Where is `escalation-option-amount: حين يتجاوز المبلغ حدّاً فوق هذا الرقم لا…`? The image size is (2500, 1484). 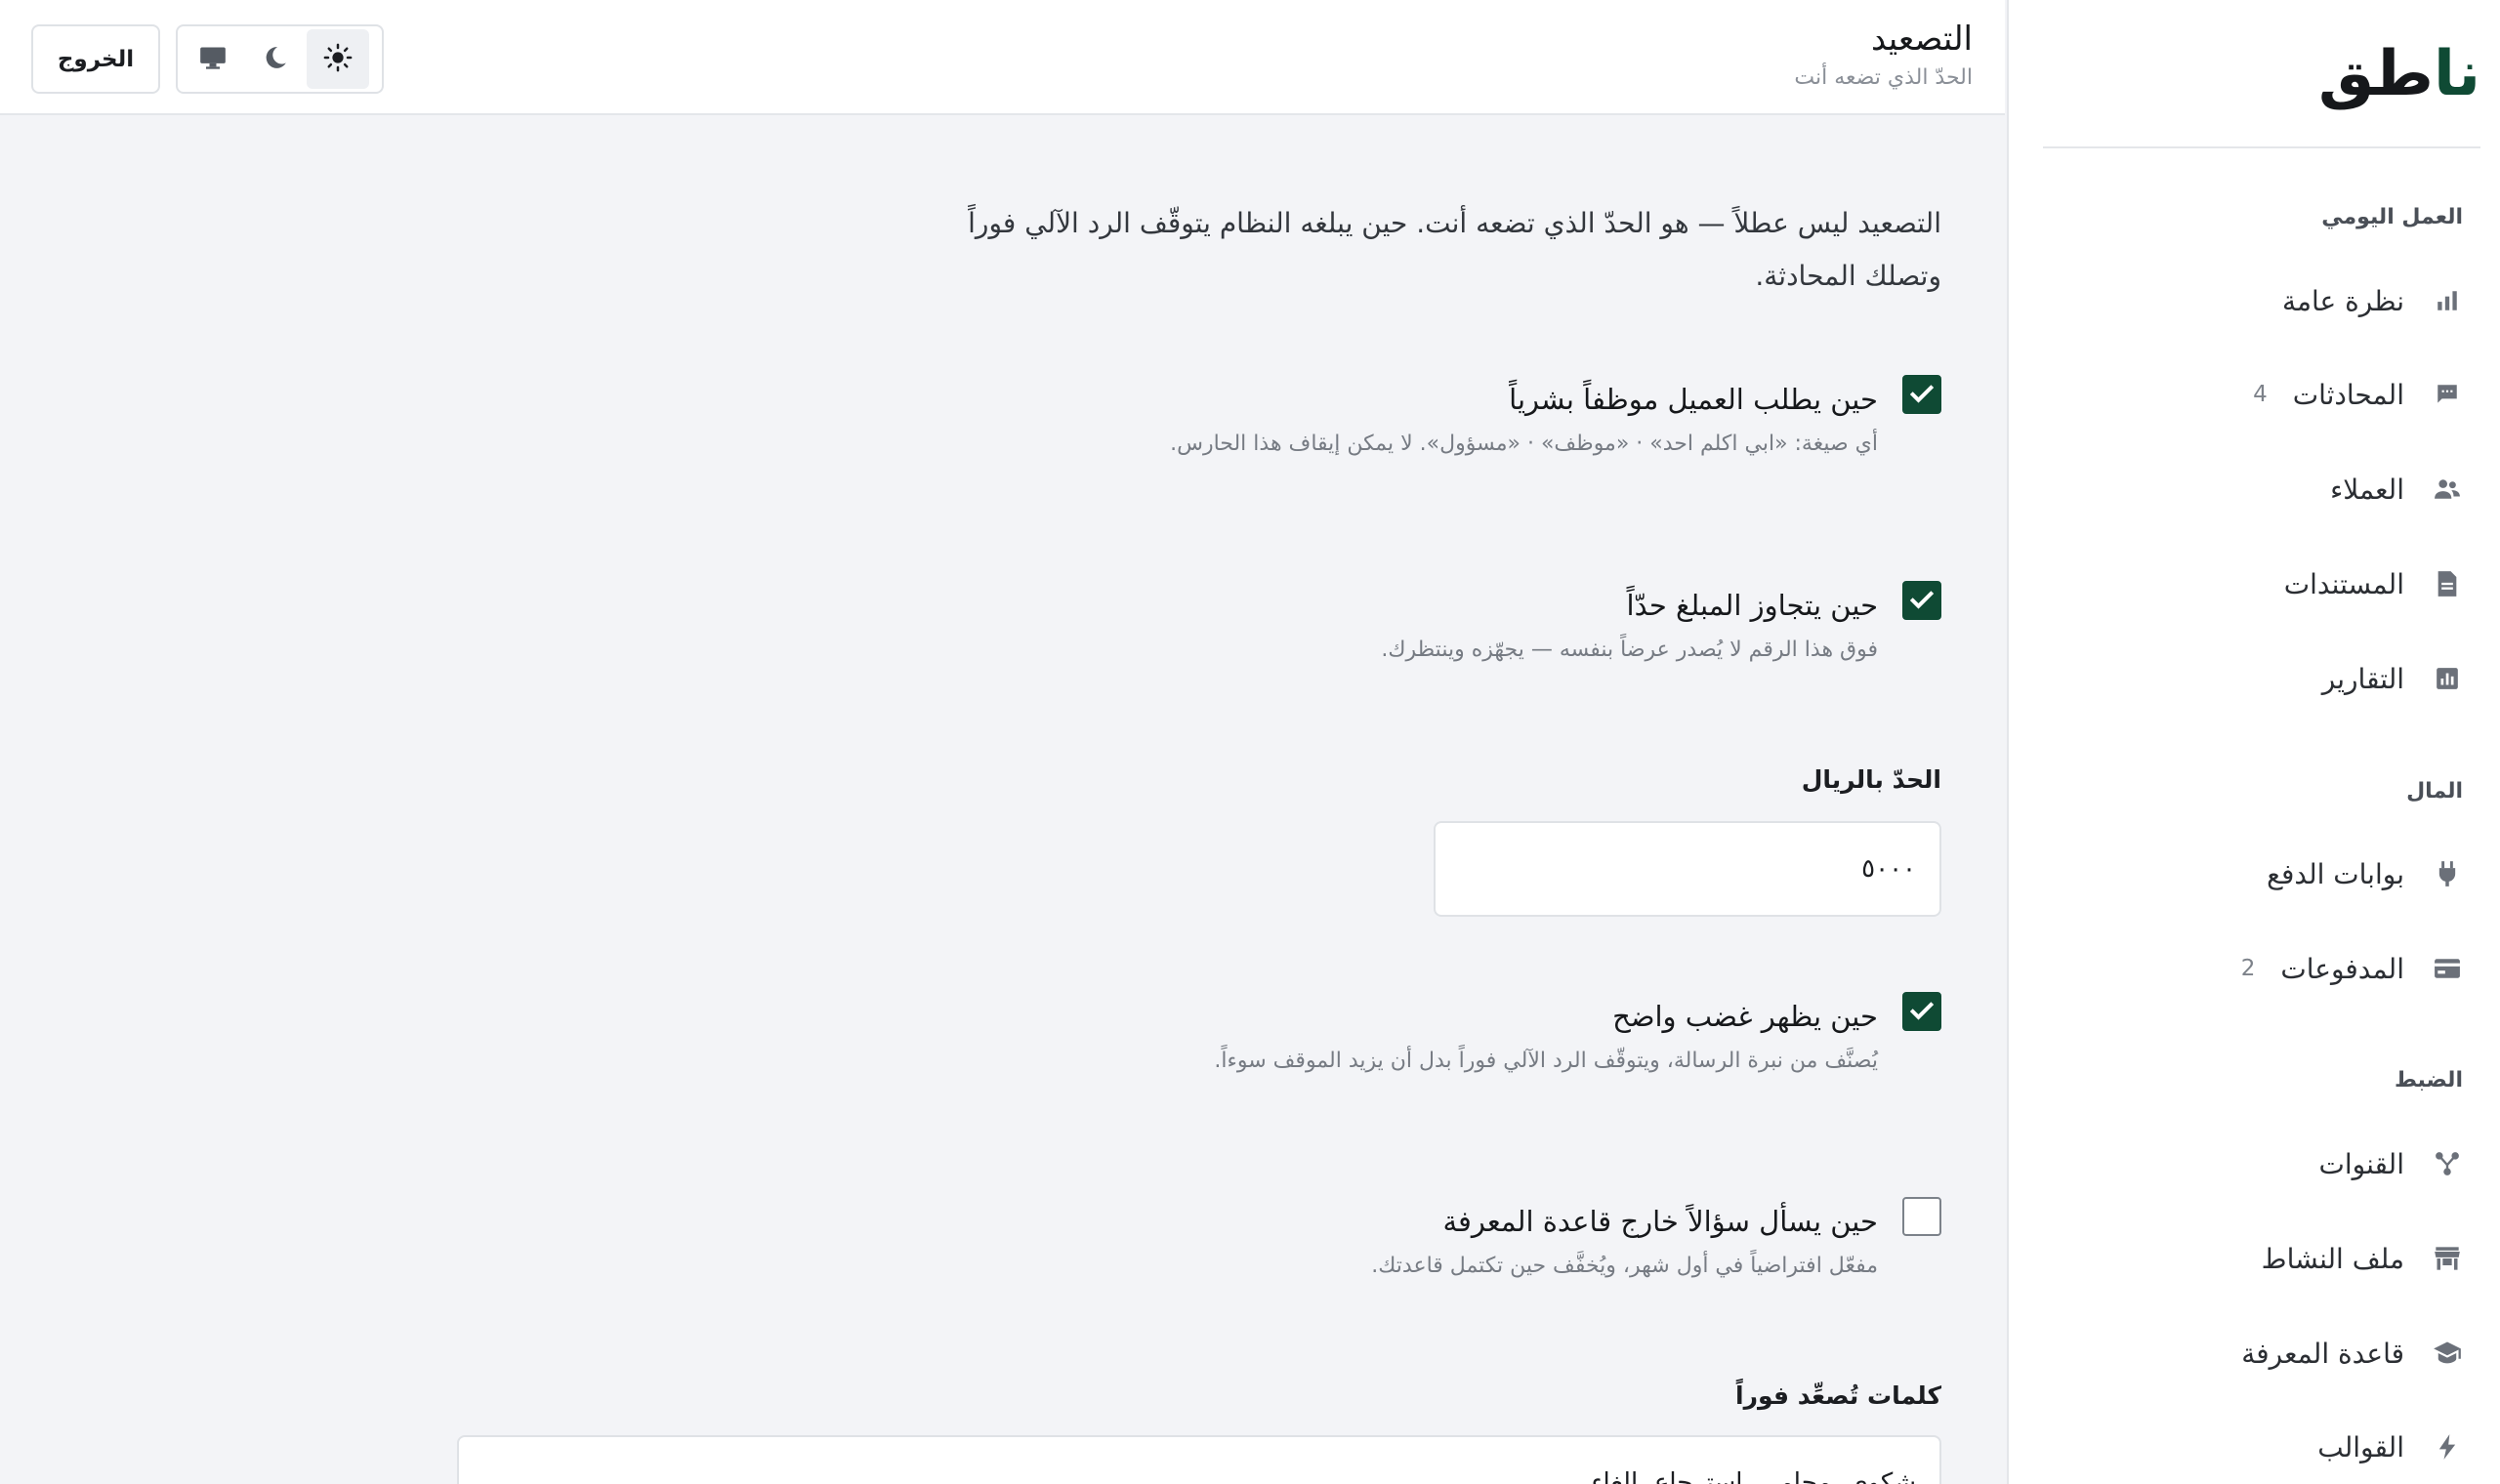 escalation-option-amount: حين يتجاوز المبلغ حدّاً فوق هذا الرقم لا… is located at coordinates (1306, 621).